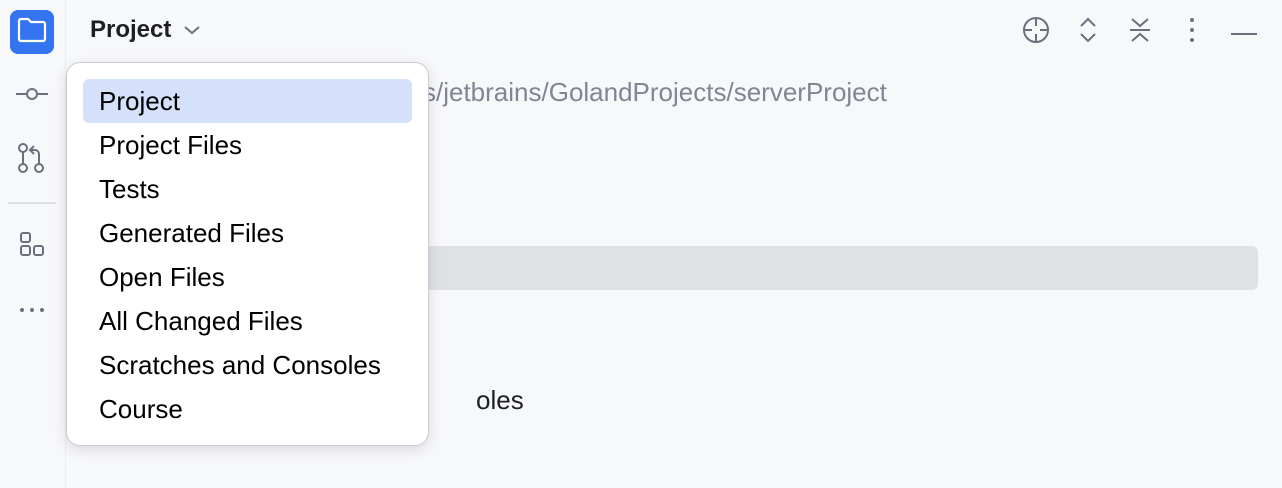 The image size is (1282, 488). Describe the element at coordinates (655, 92) in the screenshot. I see `project-path: s/jetbrains/GolandProjects/serverProject` at that location.